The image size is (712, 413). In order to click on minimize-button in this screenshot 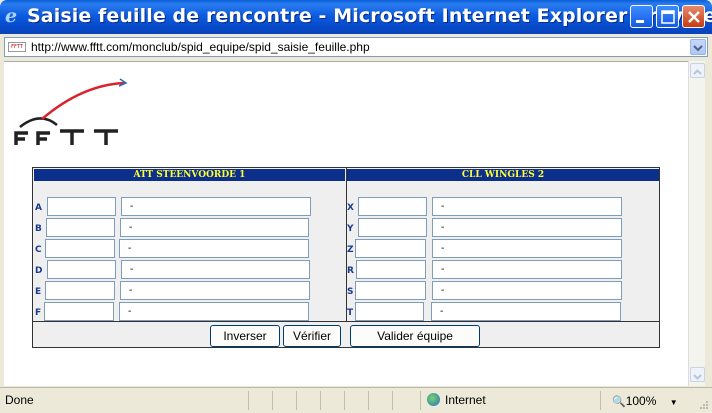, I will do `click(641, 16)`.